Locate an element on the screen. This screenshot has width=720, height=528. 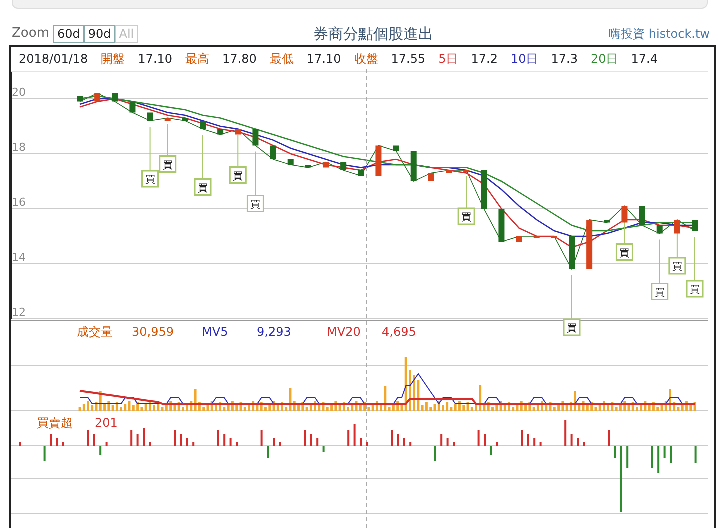
axis-label: 12 is located at coordinates (19, 312).